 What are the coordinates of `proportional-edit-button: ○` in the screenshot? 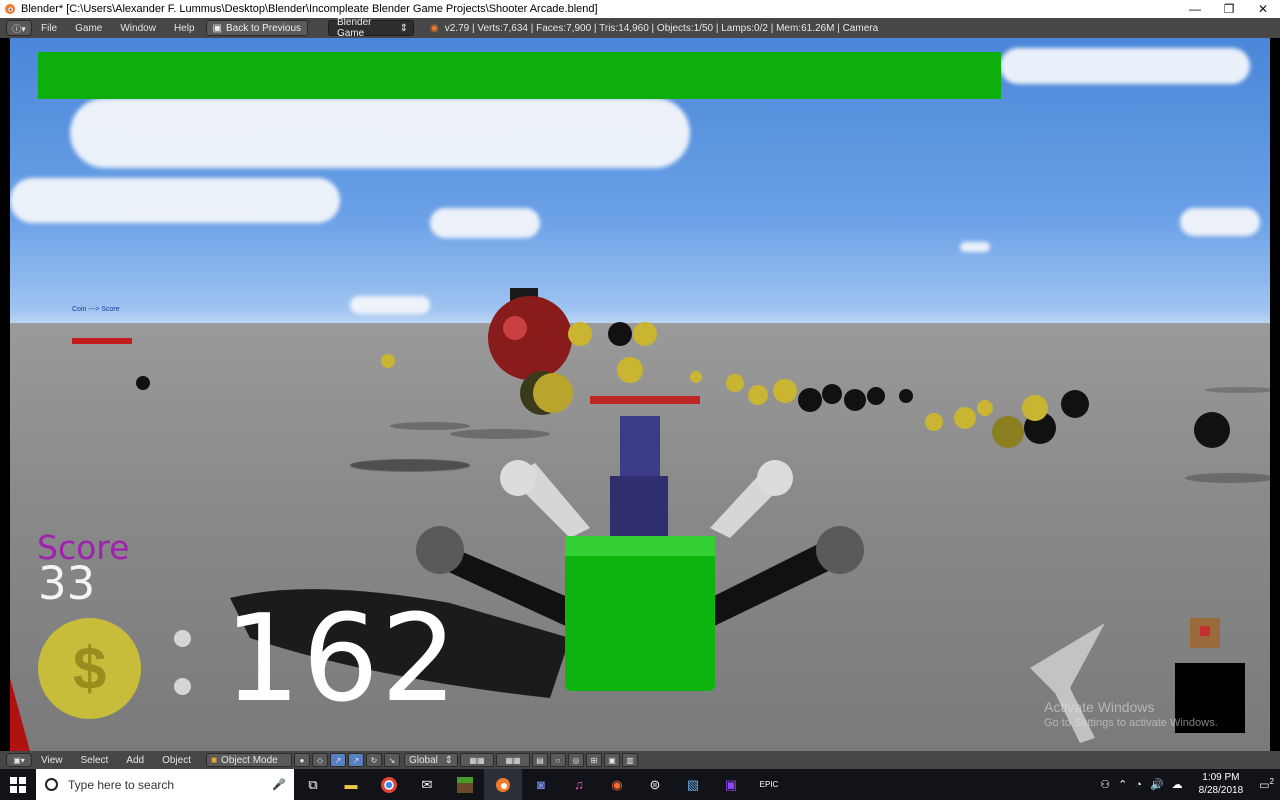 It's located at (558, 760).